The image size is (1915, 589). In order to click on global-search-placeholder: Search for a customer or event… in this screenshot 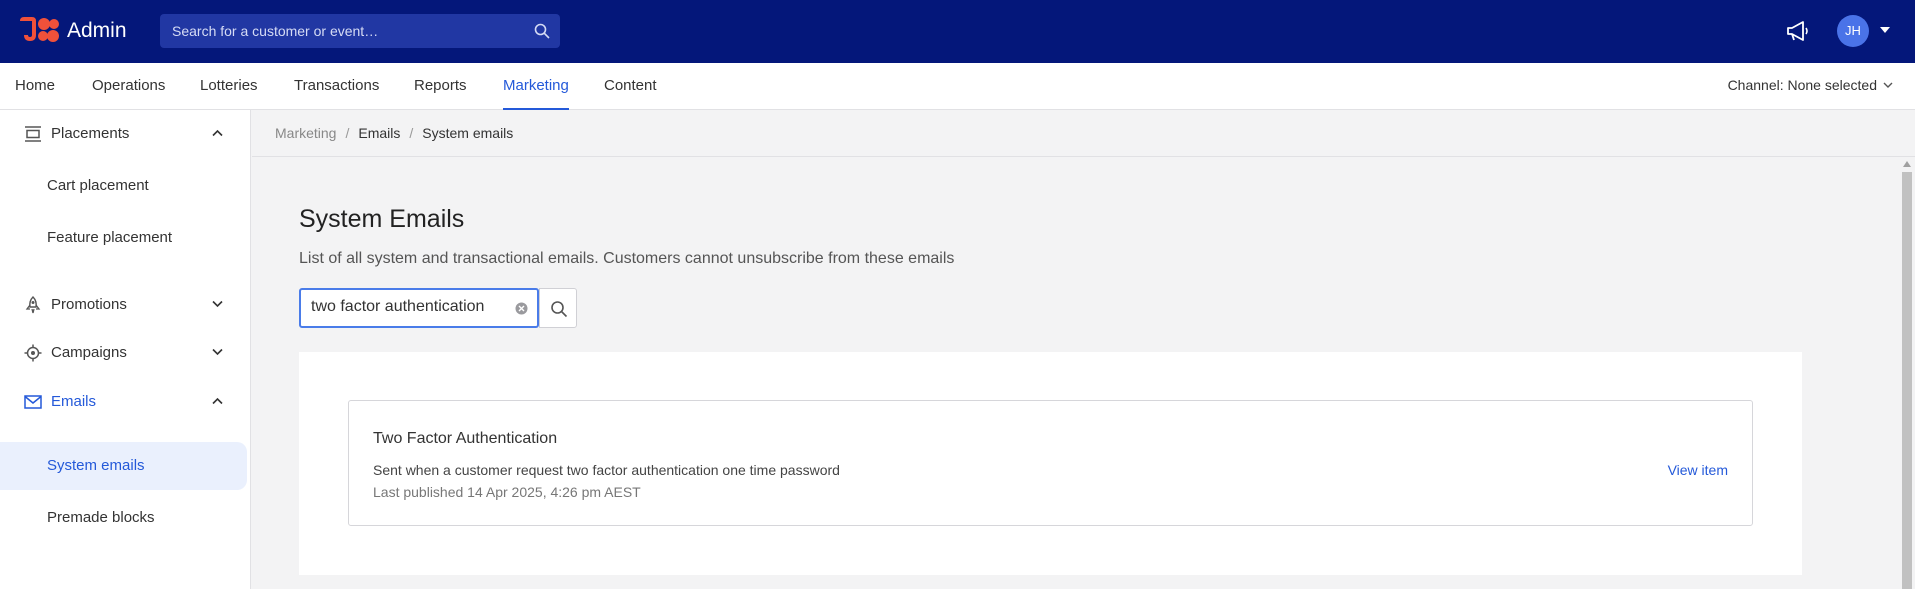, I will do `click(275, 31)`.